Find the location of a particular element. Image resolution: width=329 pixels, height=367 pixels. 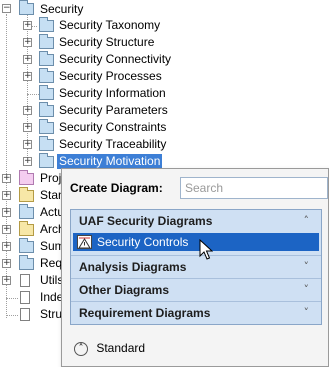

section-title: Analysis Diagrams is located at coordinates (133, 267).